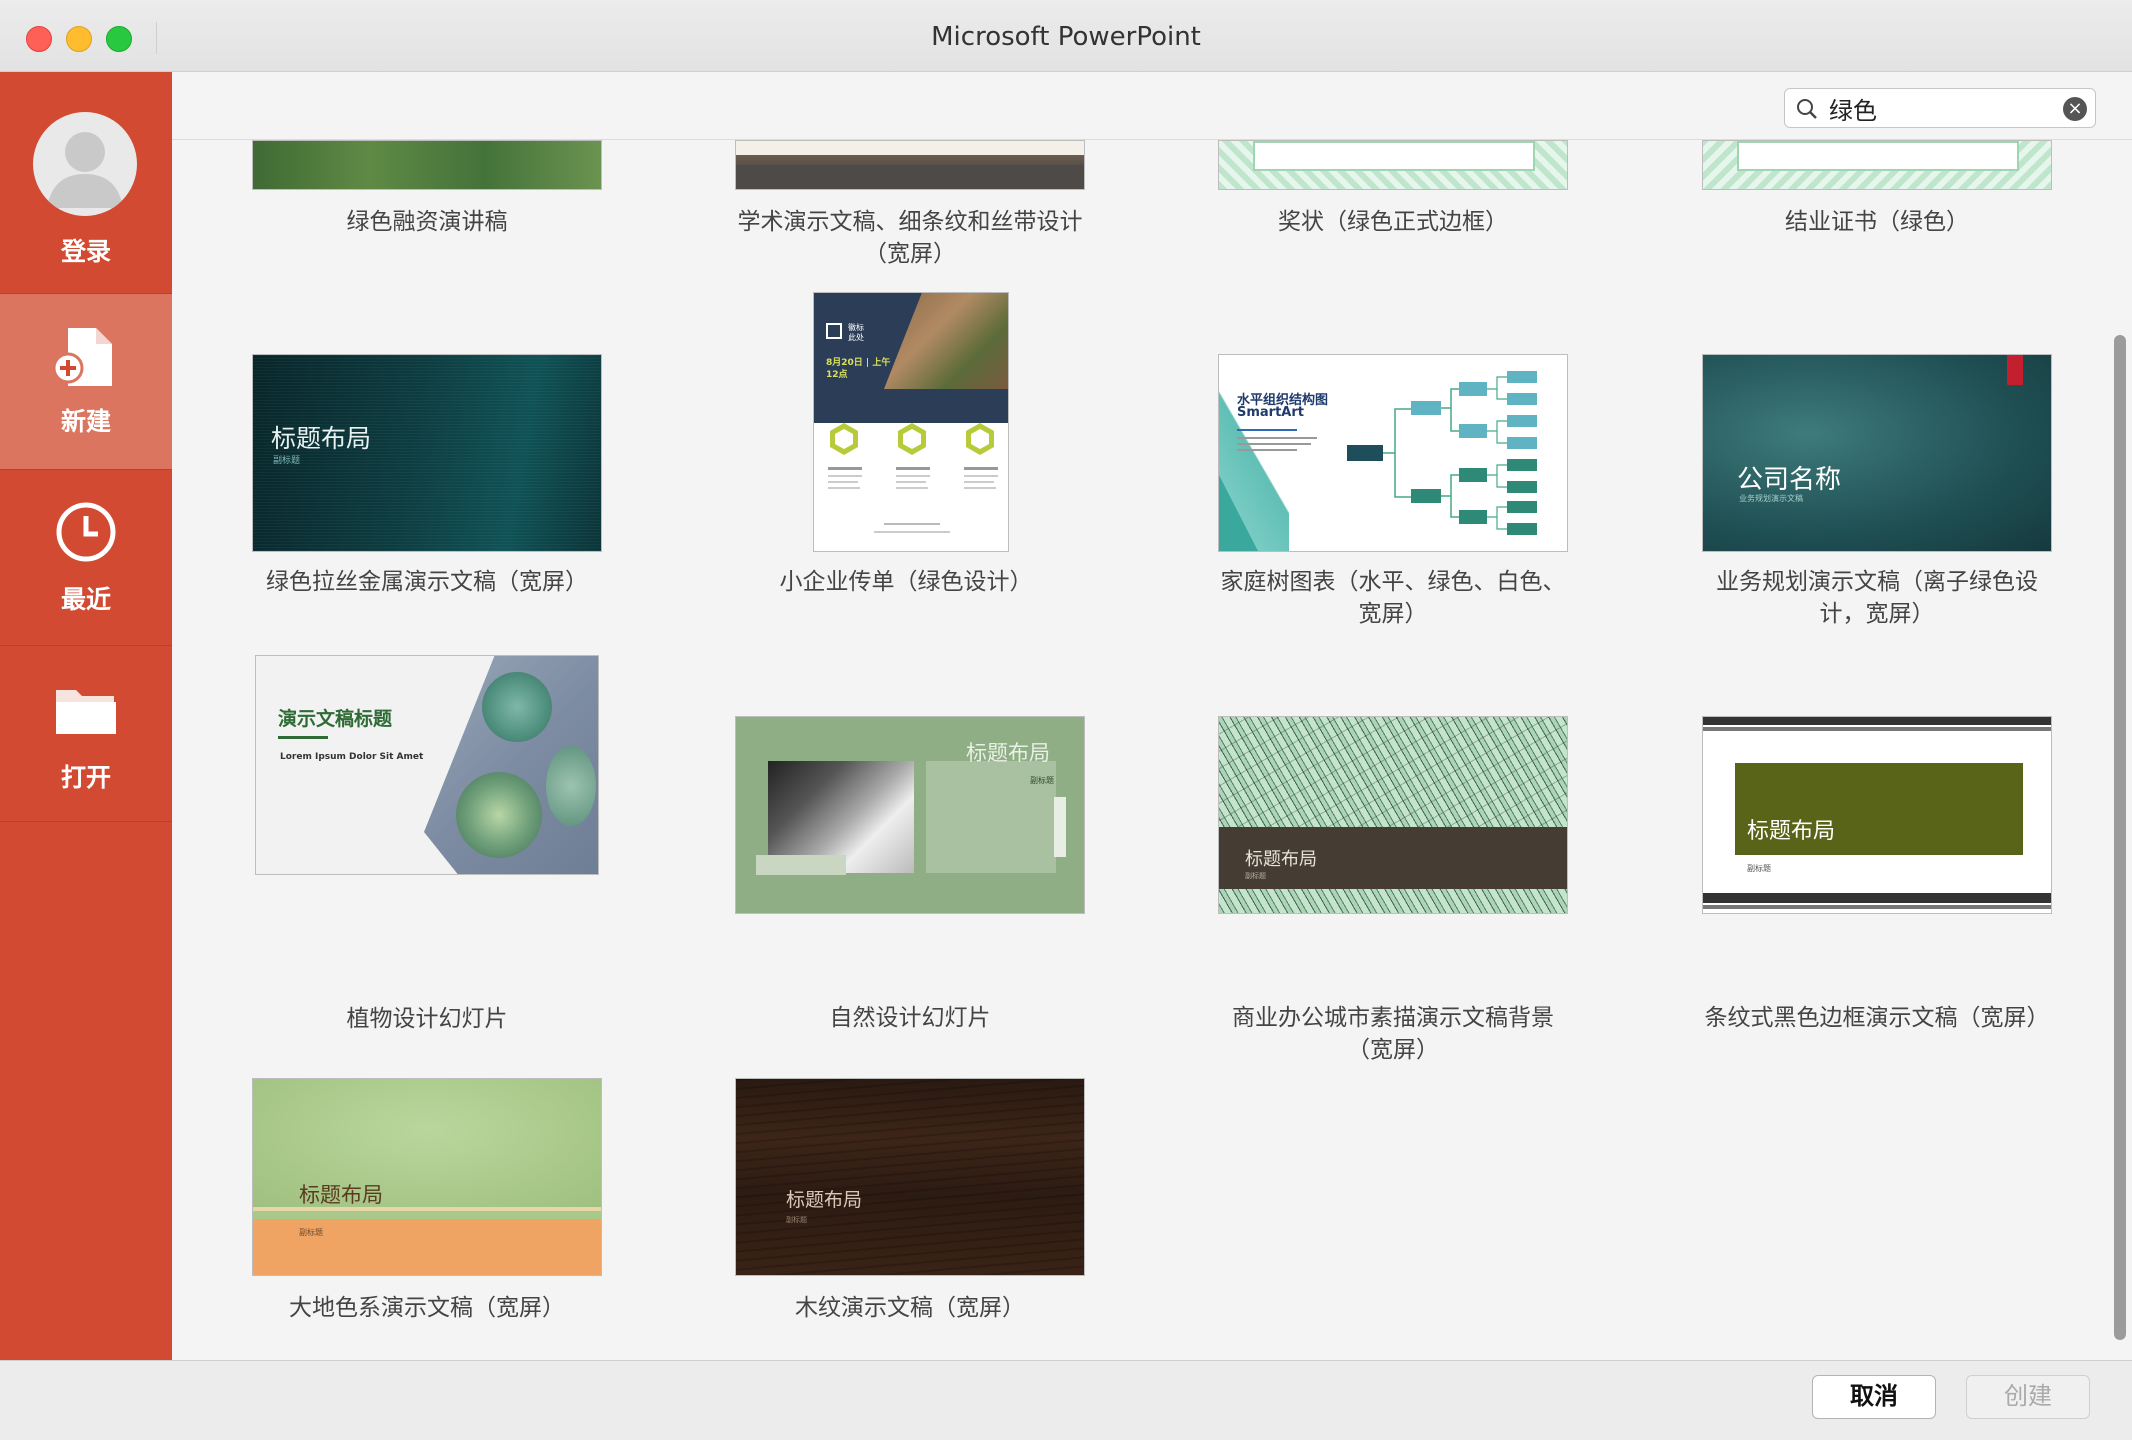 This screenshot has height=1440, width=2132. What do you see at coordinates (2075, 109) in the screenshot?
I see `clear-search-icon: ×` at bounding box center [2075, 109].